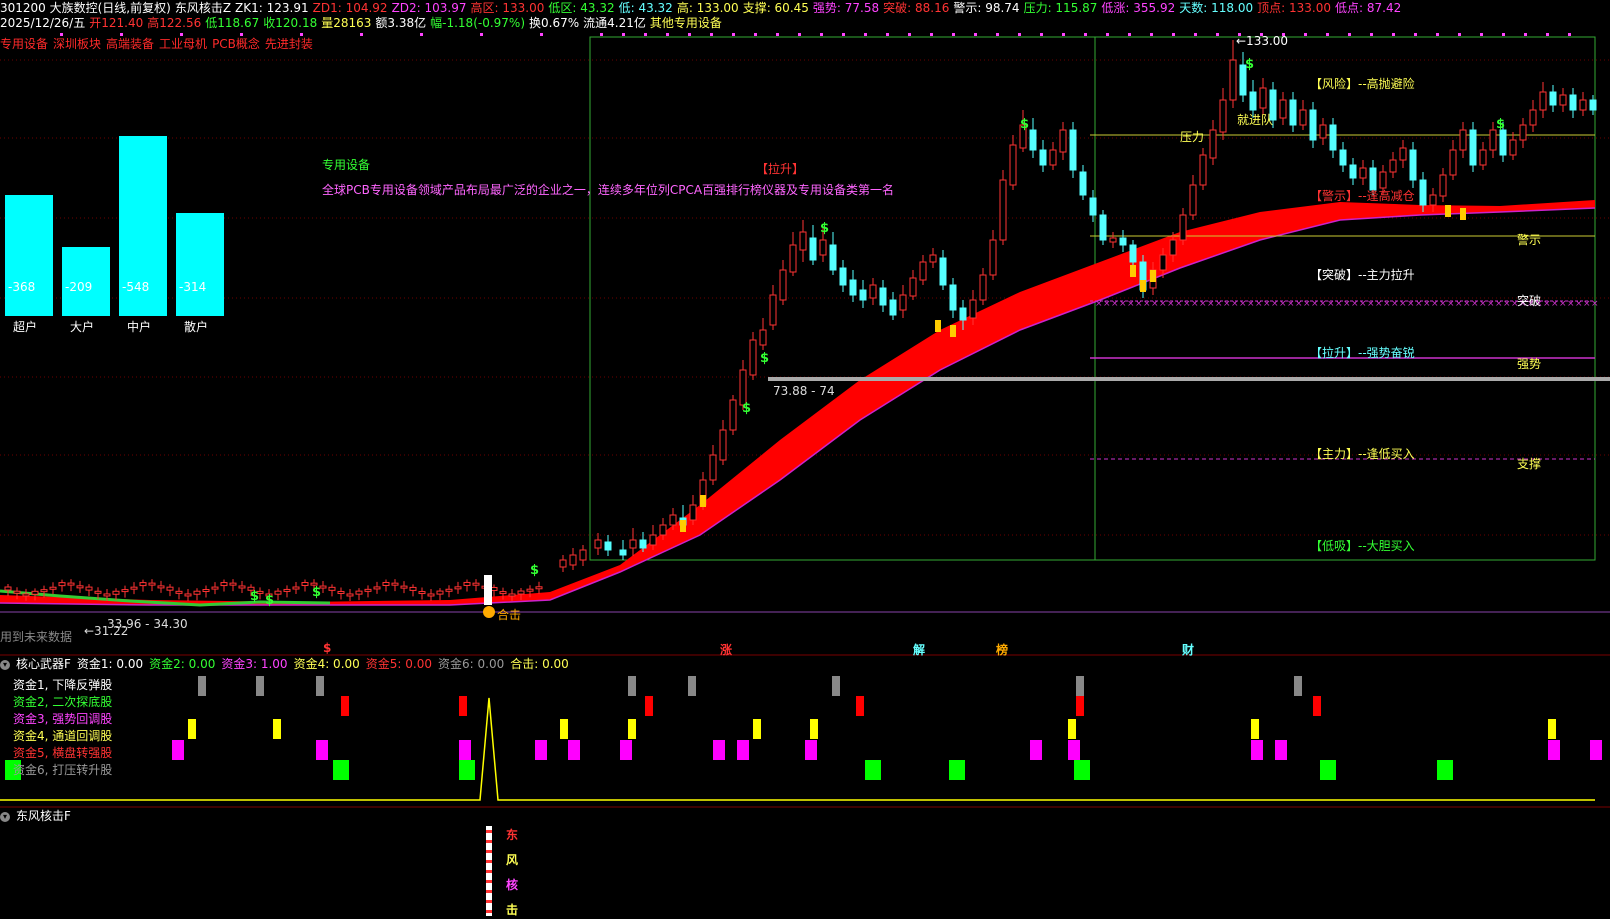 The height and width of the screenshot is (919, 1610). Describe the element at coordinates (200, 264) in the screenshot. I see `fund-bar` at that location.